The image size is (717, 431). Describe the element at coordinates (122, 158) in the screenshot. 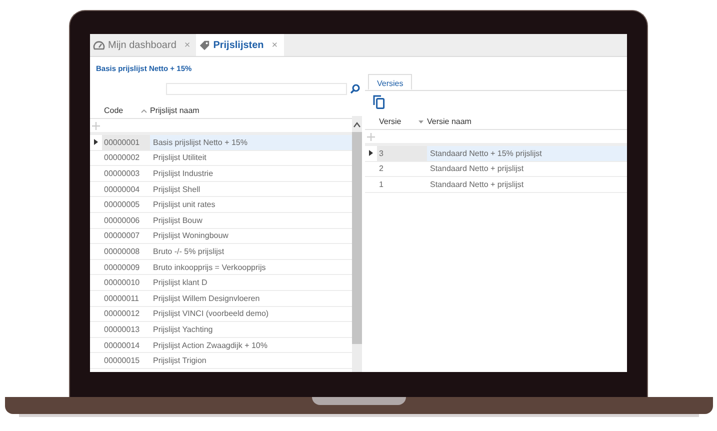

I see `table-cell-text: 00000002` at that location.